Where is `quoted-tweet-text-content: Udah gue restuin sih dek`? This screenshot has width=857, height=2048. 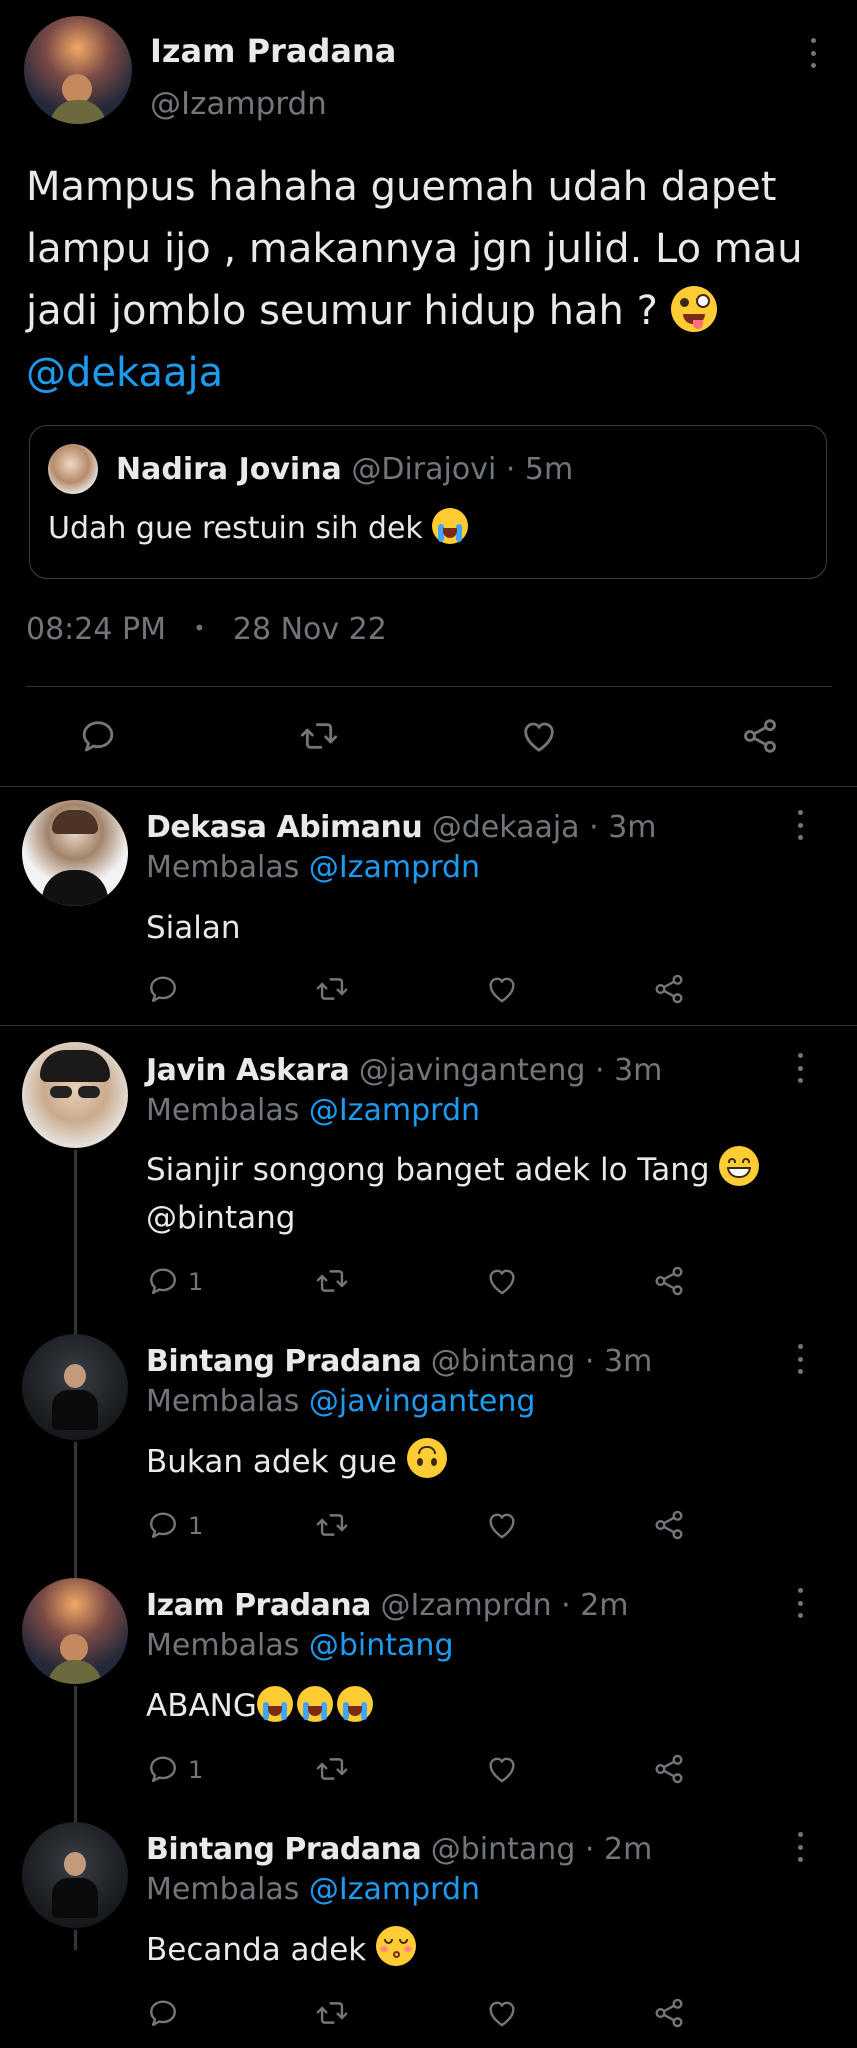
quoted-tweet-text-content: Udah gue restuin sih dek is located at coordinates (235, 528).